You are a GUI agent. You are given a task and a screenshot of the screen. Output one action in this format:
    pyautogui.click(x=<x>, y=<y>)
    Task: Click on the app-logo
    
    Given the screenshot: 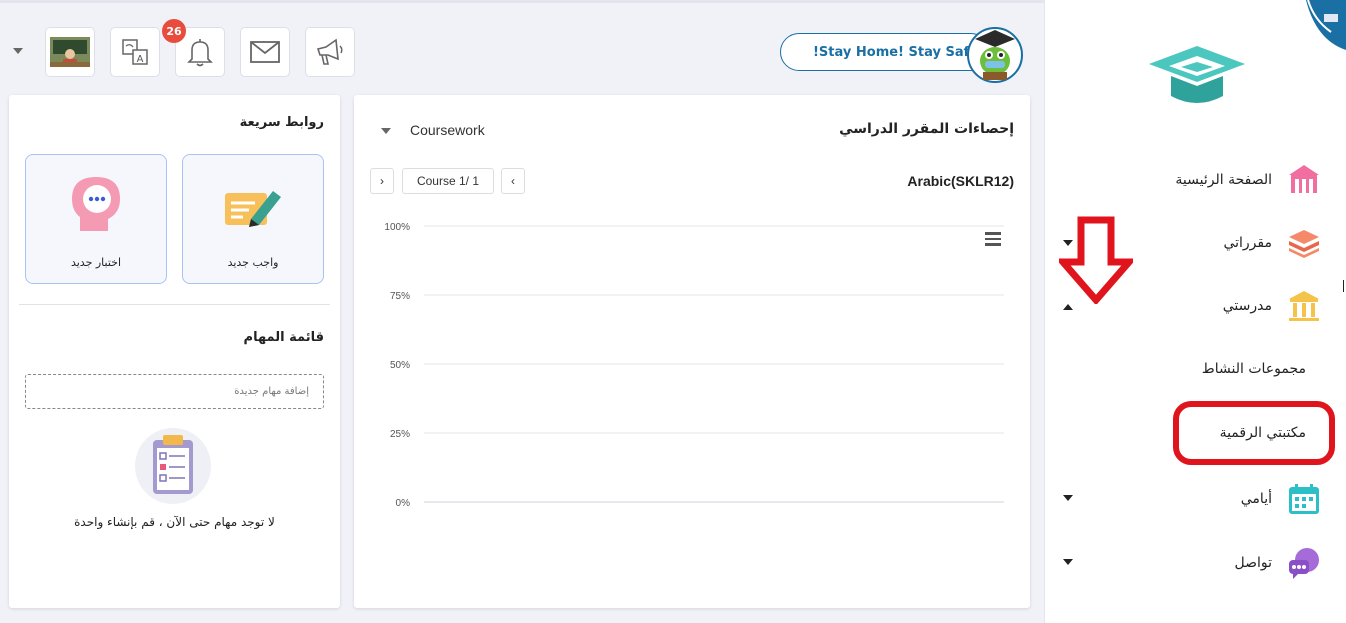 What is the action you would take?
    pyautogui.click(x=1197, y=74)
    